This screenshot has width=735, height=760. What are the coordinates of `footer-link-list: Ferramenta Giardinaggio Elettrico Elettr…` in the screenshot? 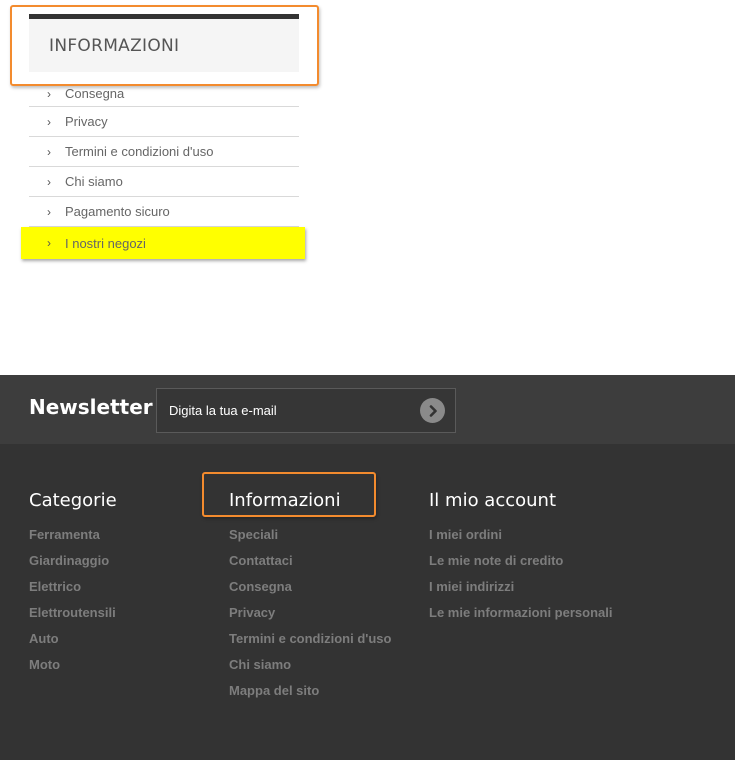 It's located at (73, 600).